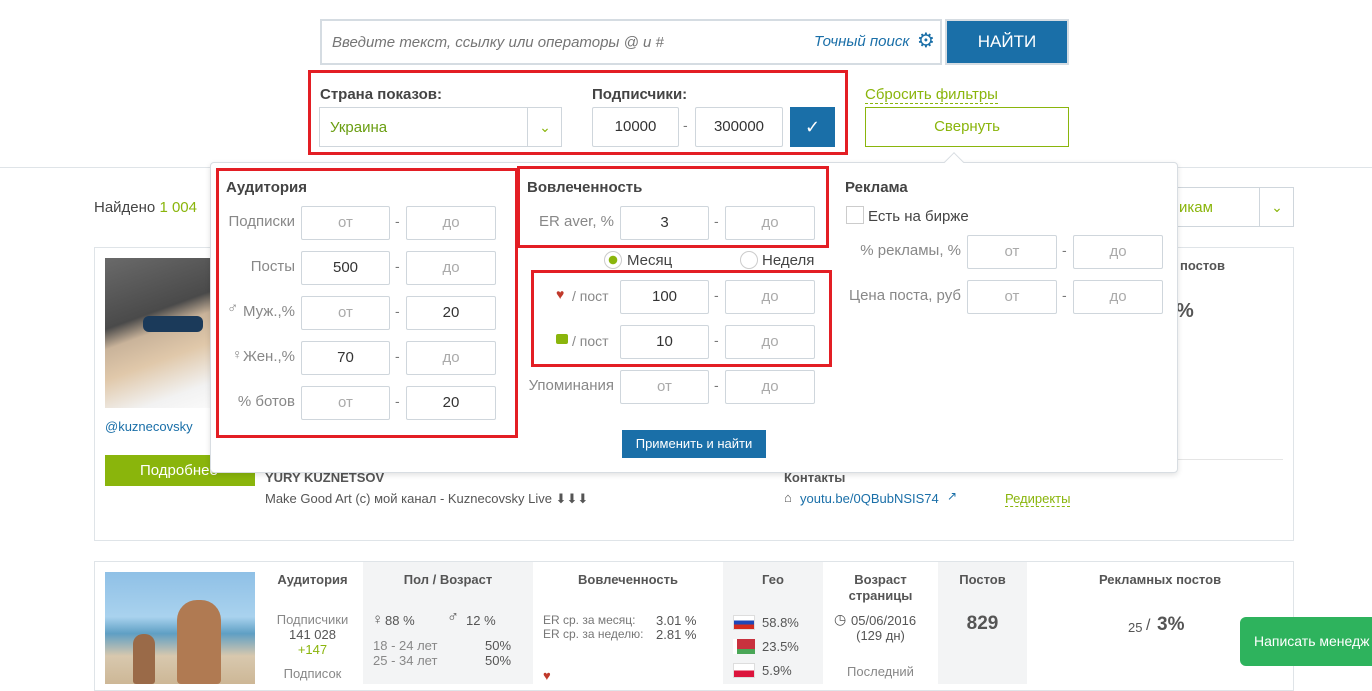 The image size is (1372, 691). Describe the element at coordinates (451, 268) in the screenshot. I see `posts-to: до` at that location.